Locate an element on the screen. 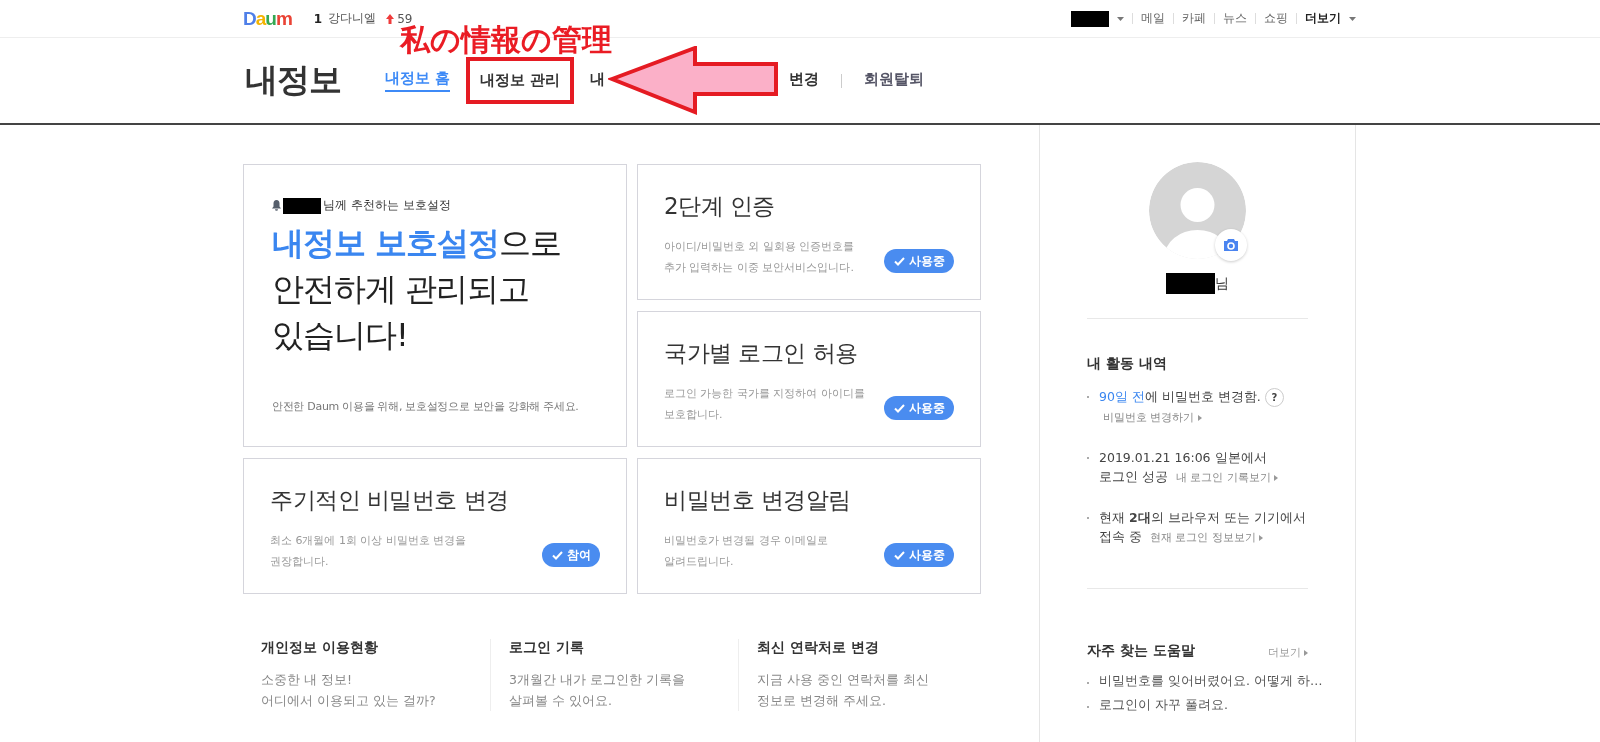 The image size is (1600, 742). card-description: 로그인 가능한 국가를 지정하여 아이디를 보호합니다. is located at coordinates (764, 404).